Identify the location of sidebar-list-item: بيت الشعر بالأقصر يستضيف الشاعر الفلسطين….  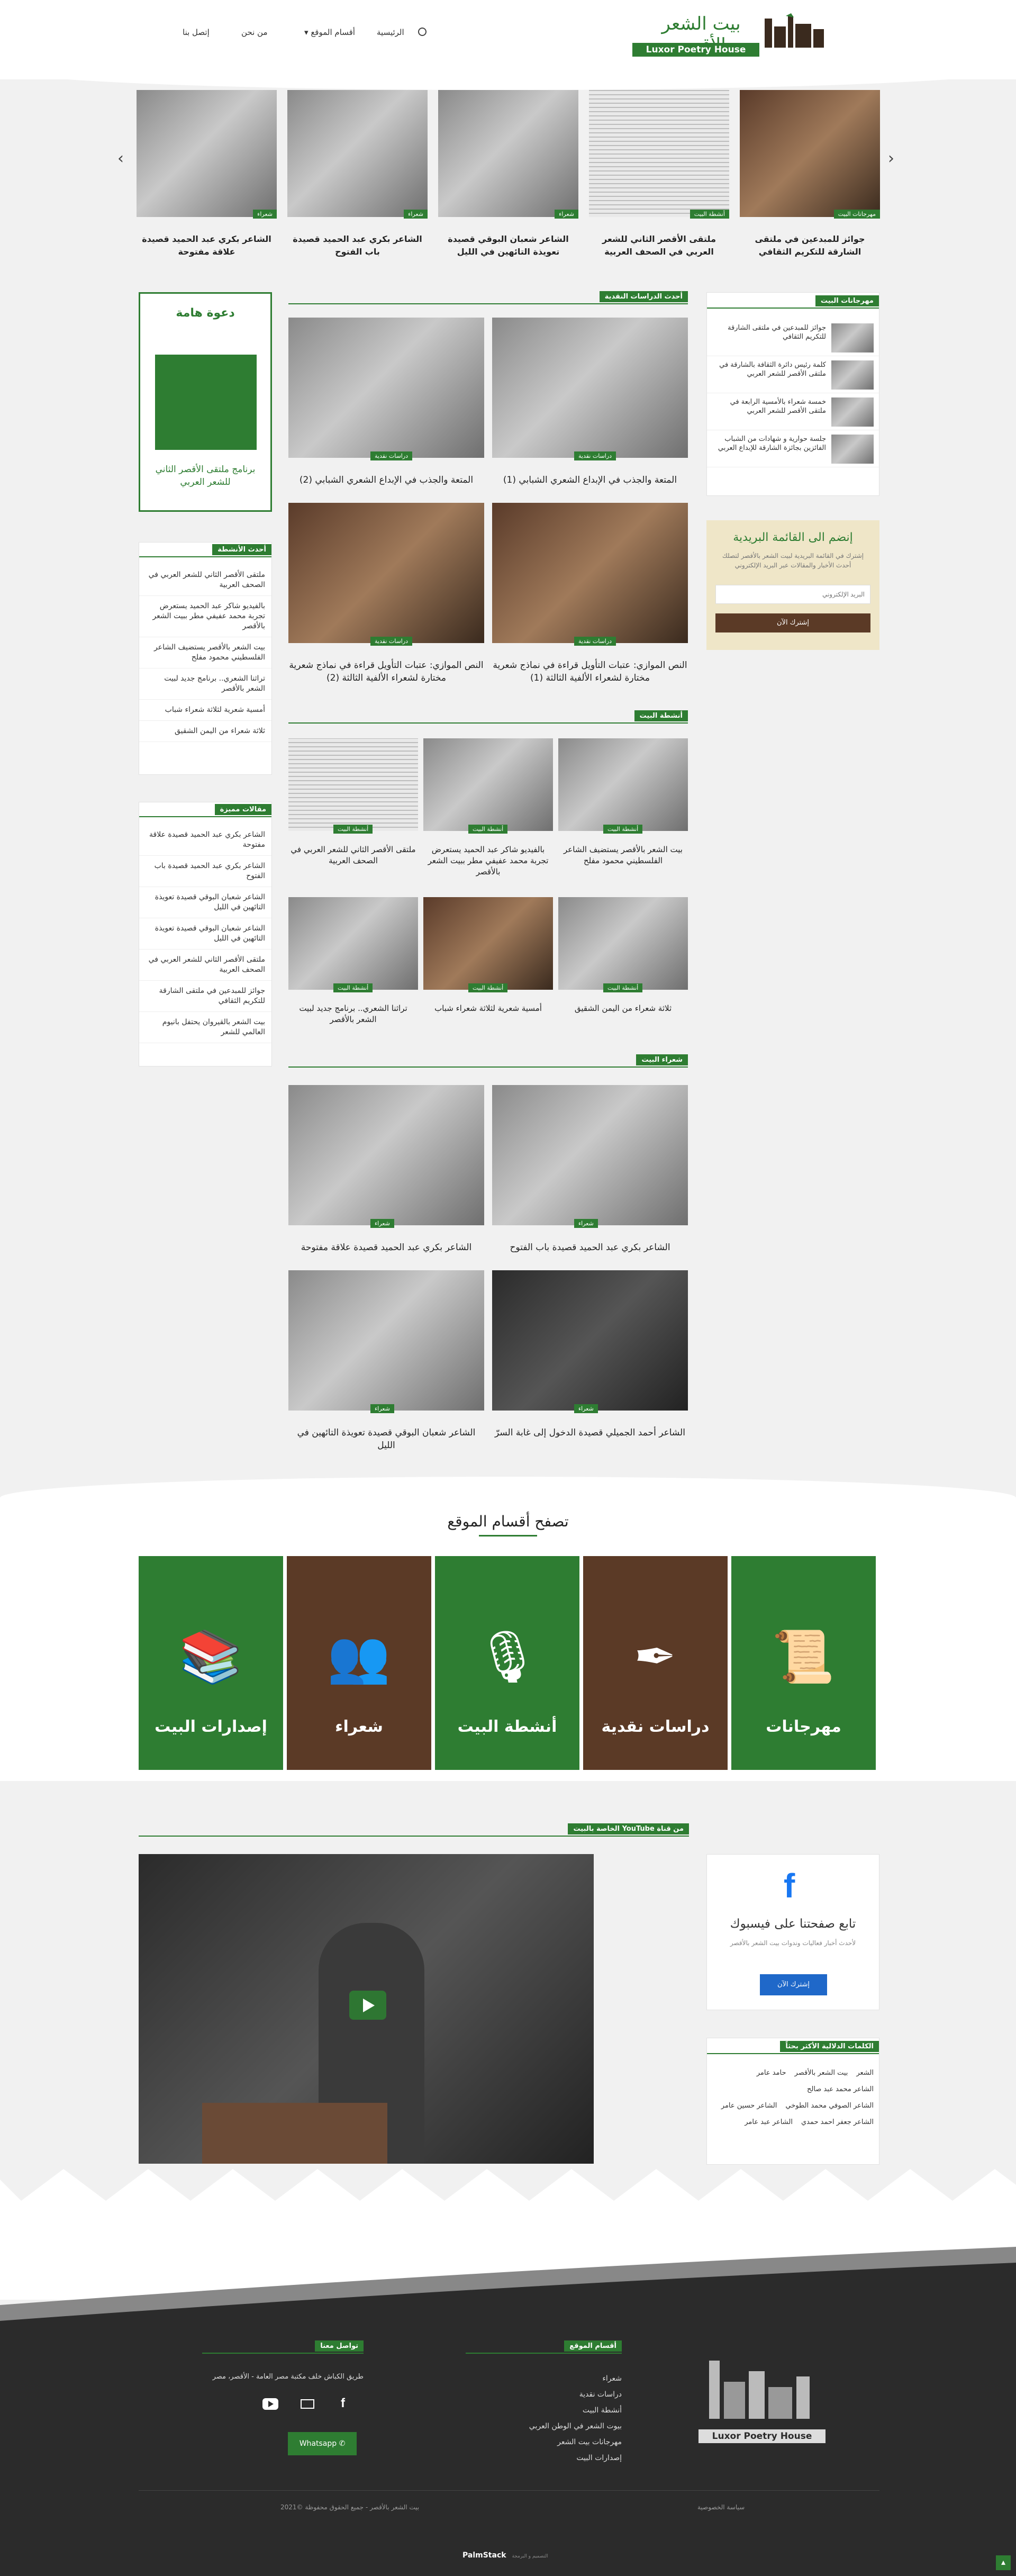
(205, 652).